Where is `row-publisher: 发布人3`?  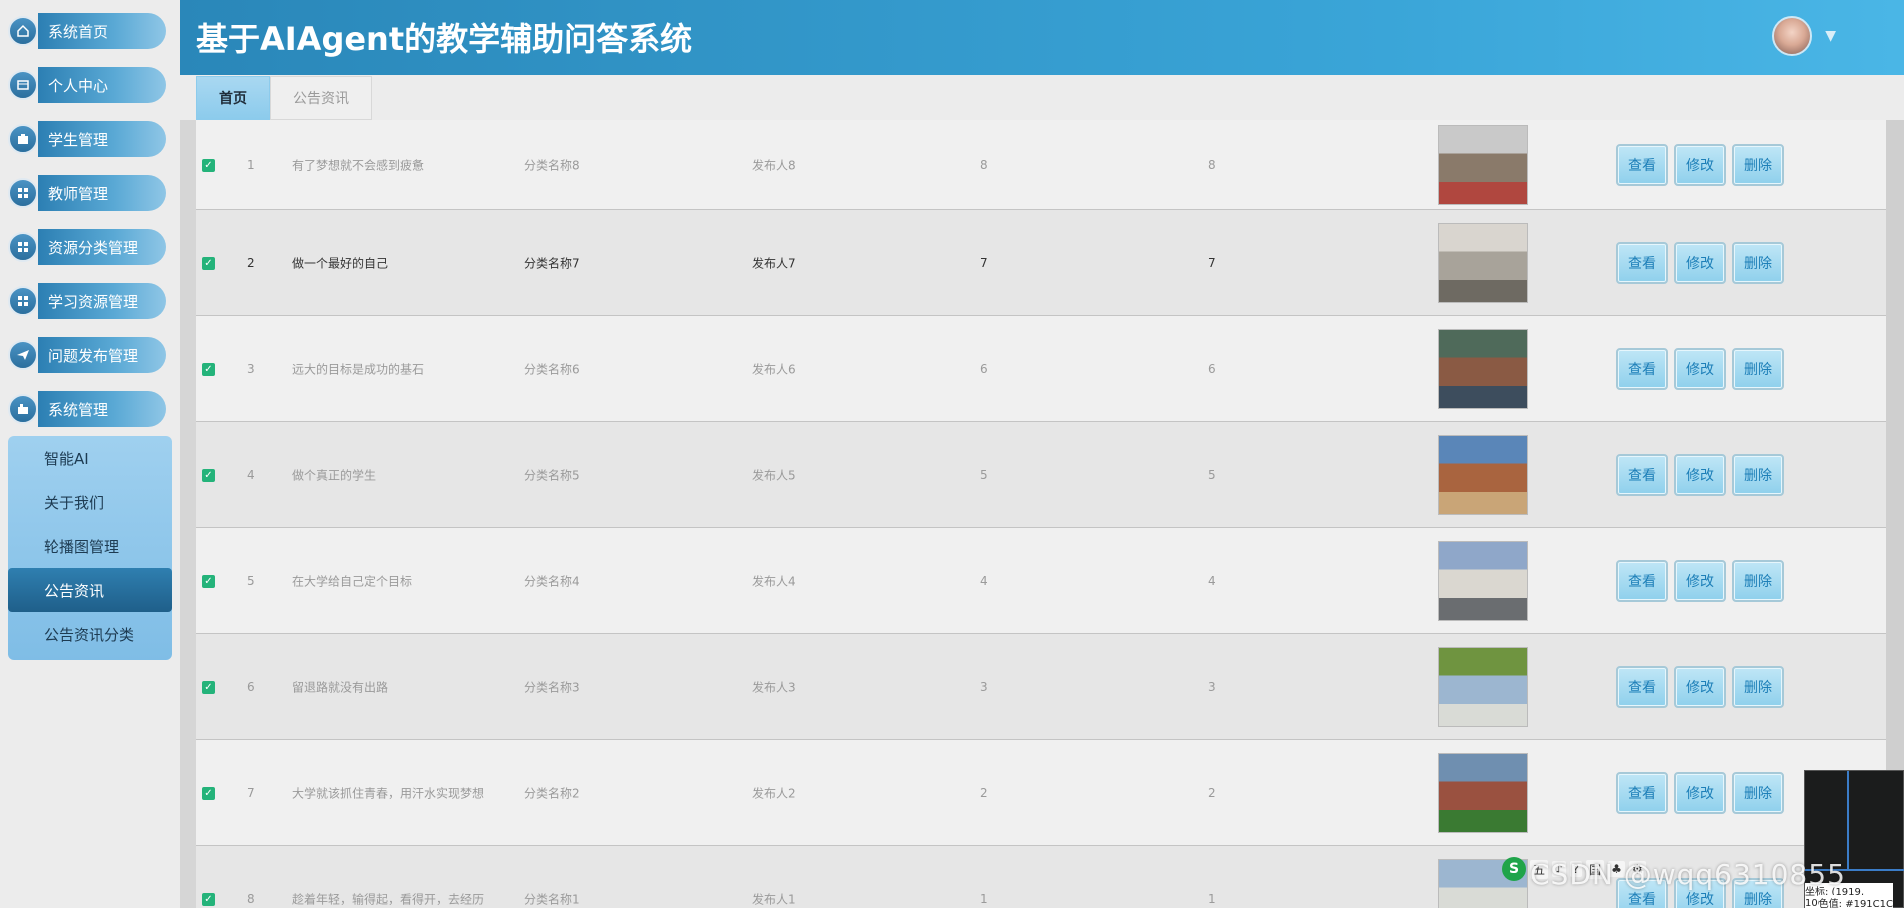 row-publisher: 发布人3 is located at coordinates (774, 687).